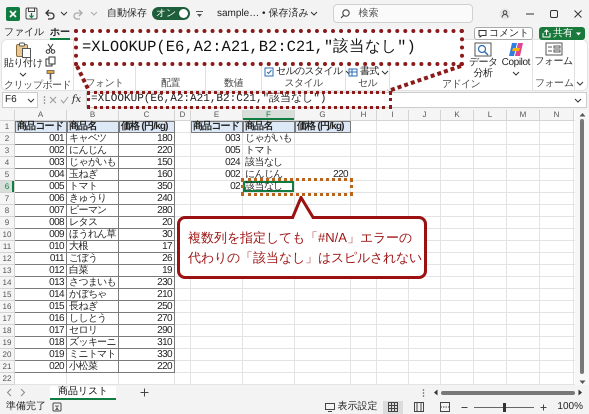 The height and width of the screenshot is (414, 589). I want to click on name-box: F6, so click(20, 100).